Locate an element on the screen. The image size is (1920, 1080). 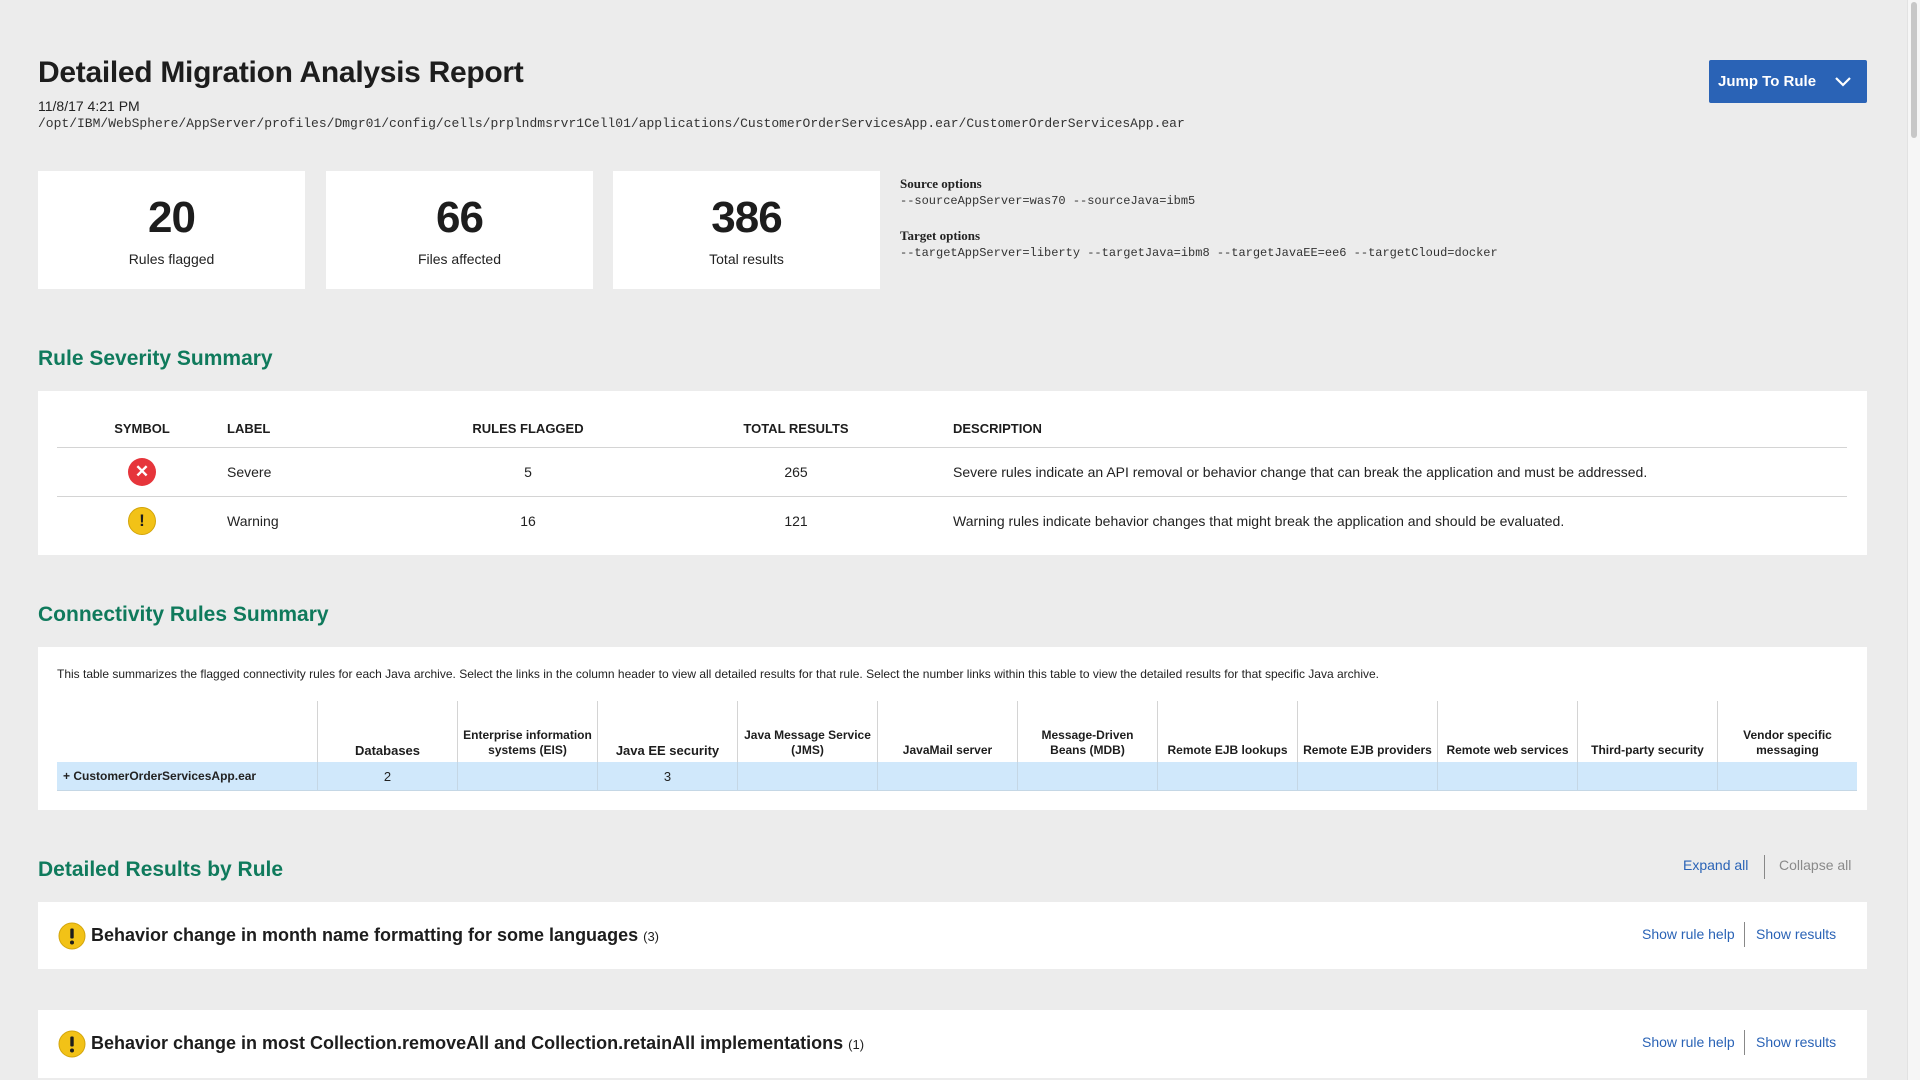
cell-java-ee-security: 3 is located at coordinates (667, 776).